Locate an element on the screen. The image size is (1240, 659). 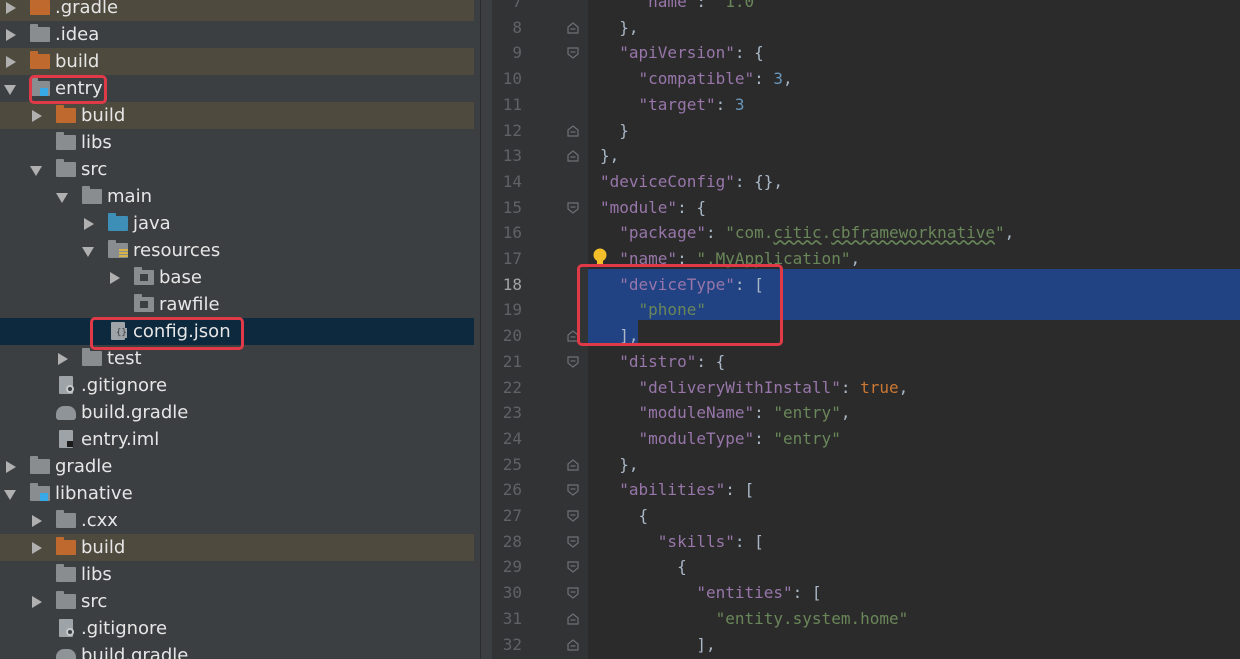
tree-item-label: base is located at coordinates (180, 277).